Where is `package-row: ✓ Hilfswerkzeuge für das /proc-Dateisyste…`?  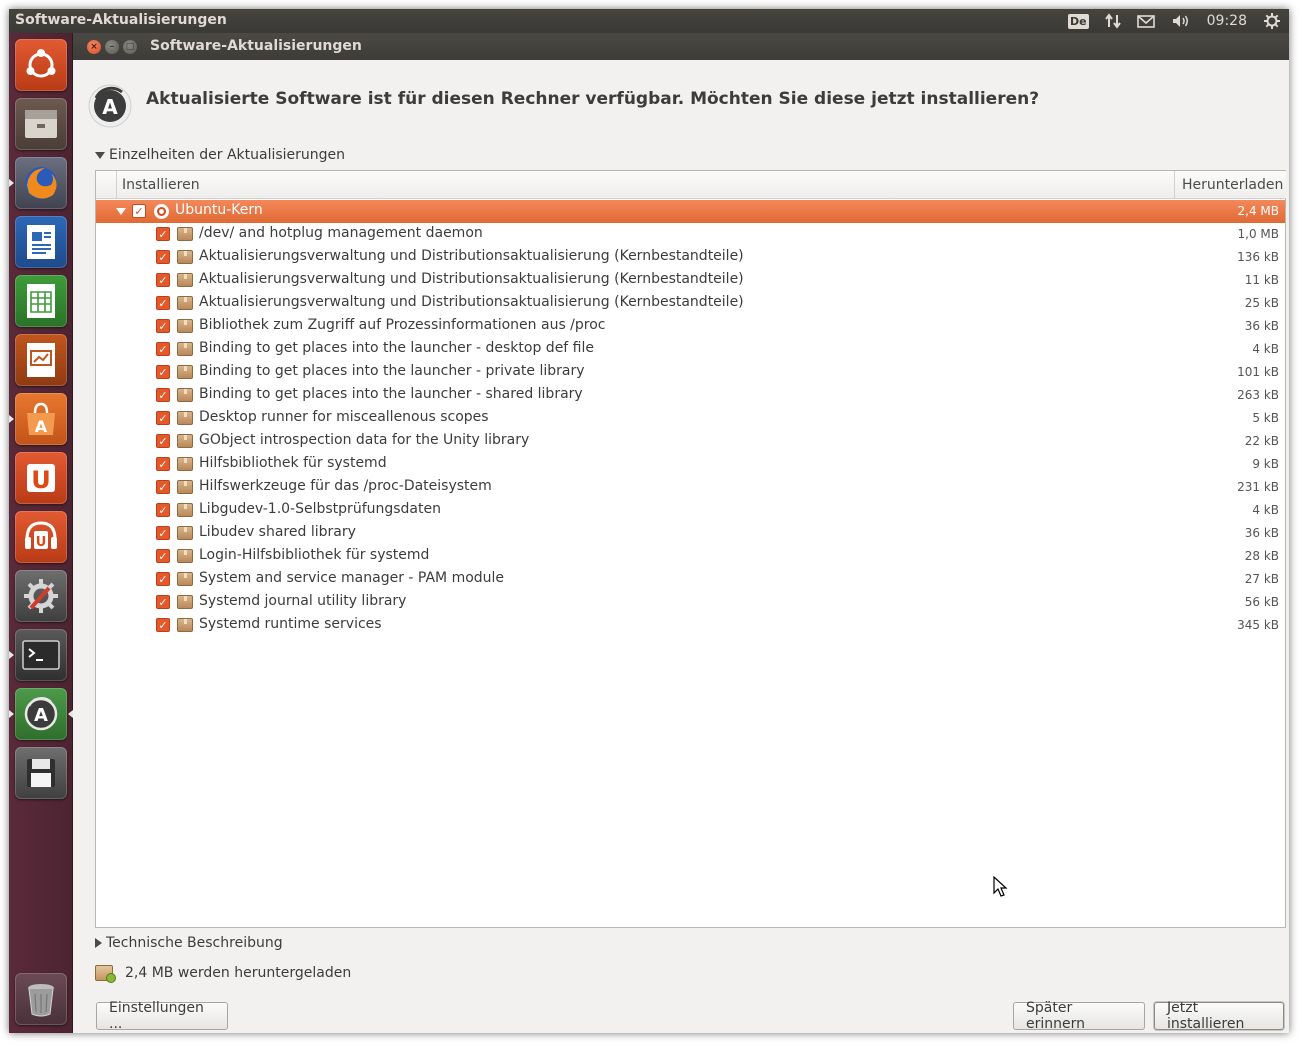
package-row: ✓ Hilfswerkzeuge für das /proc-Dateisyste… is located at coordinates (690, 487).